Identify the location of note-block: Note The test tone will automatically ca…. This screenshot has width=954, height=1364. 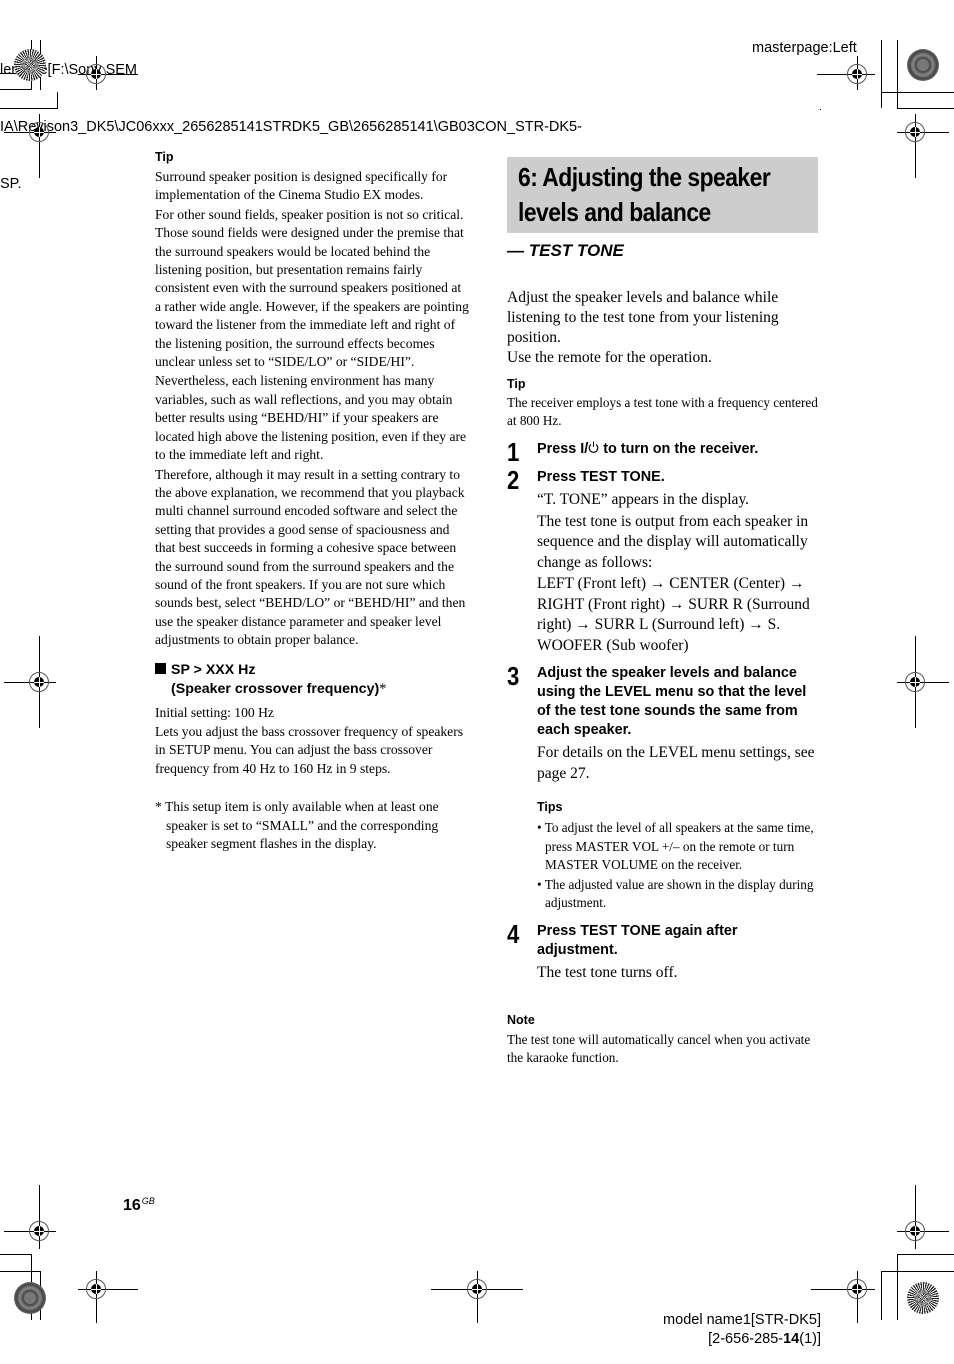
(663, 1040).